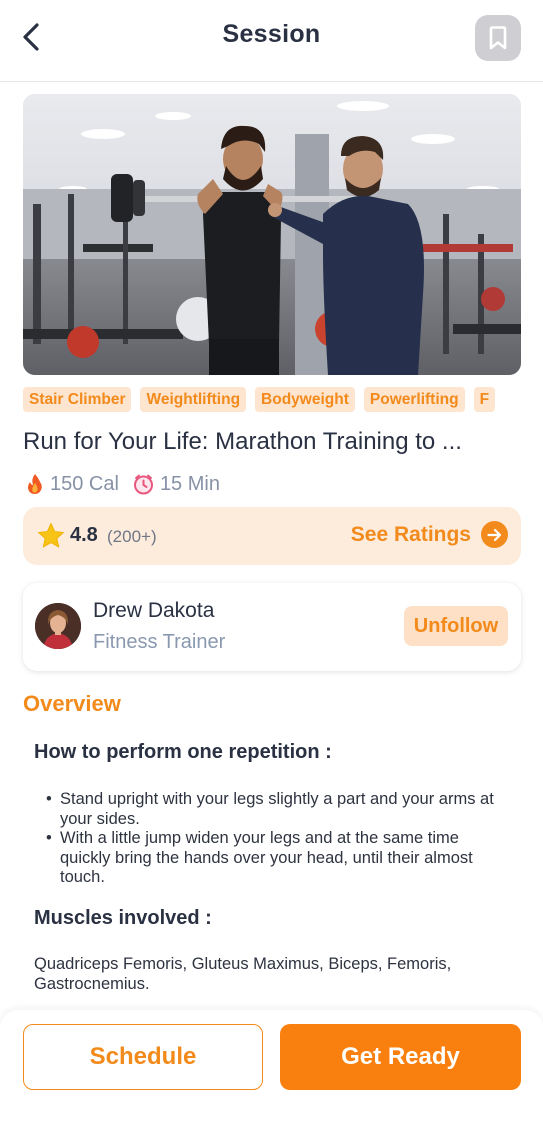  Describe the element at coordinates (72, 703) in the screenshot. I see `overview-title: Overview` at that location.